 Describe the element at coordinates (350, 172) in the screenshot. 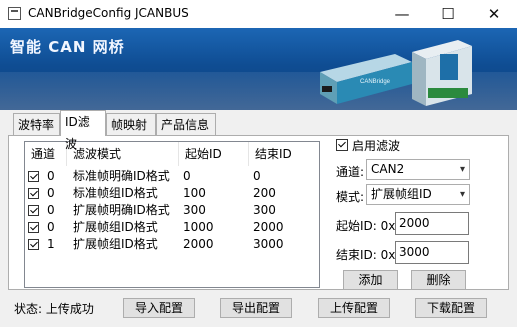

I see `channel-label: 通道:` at that location.